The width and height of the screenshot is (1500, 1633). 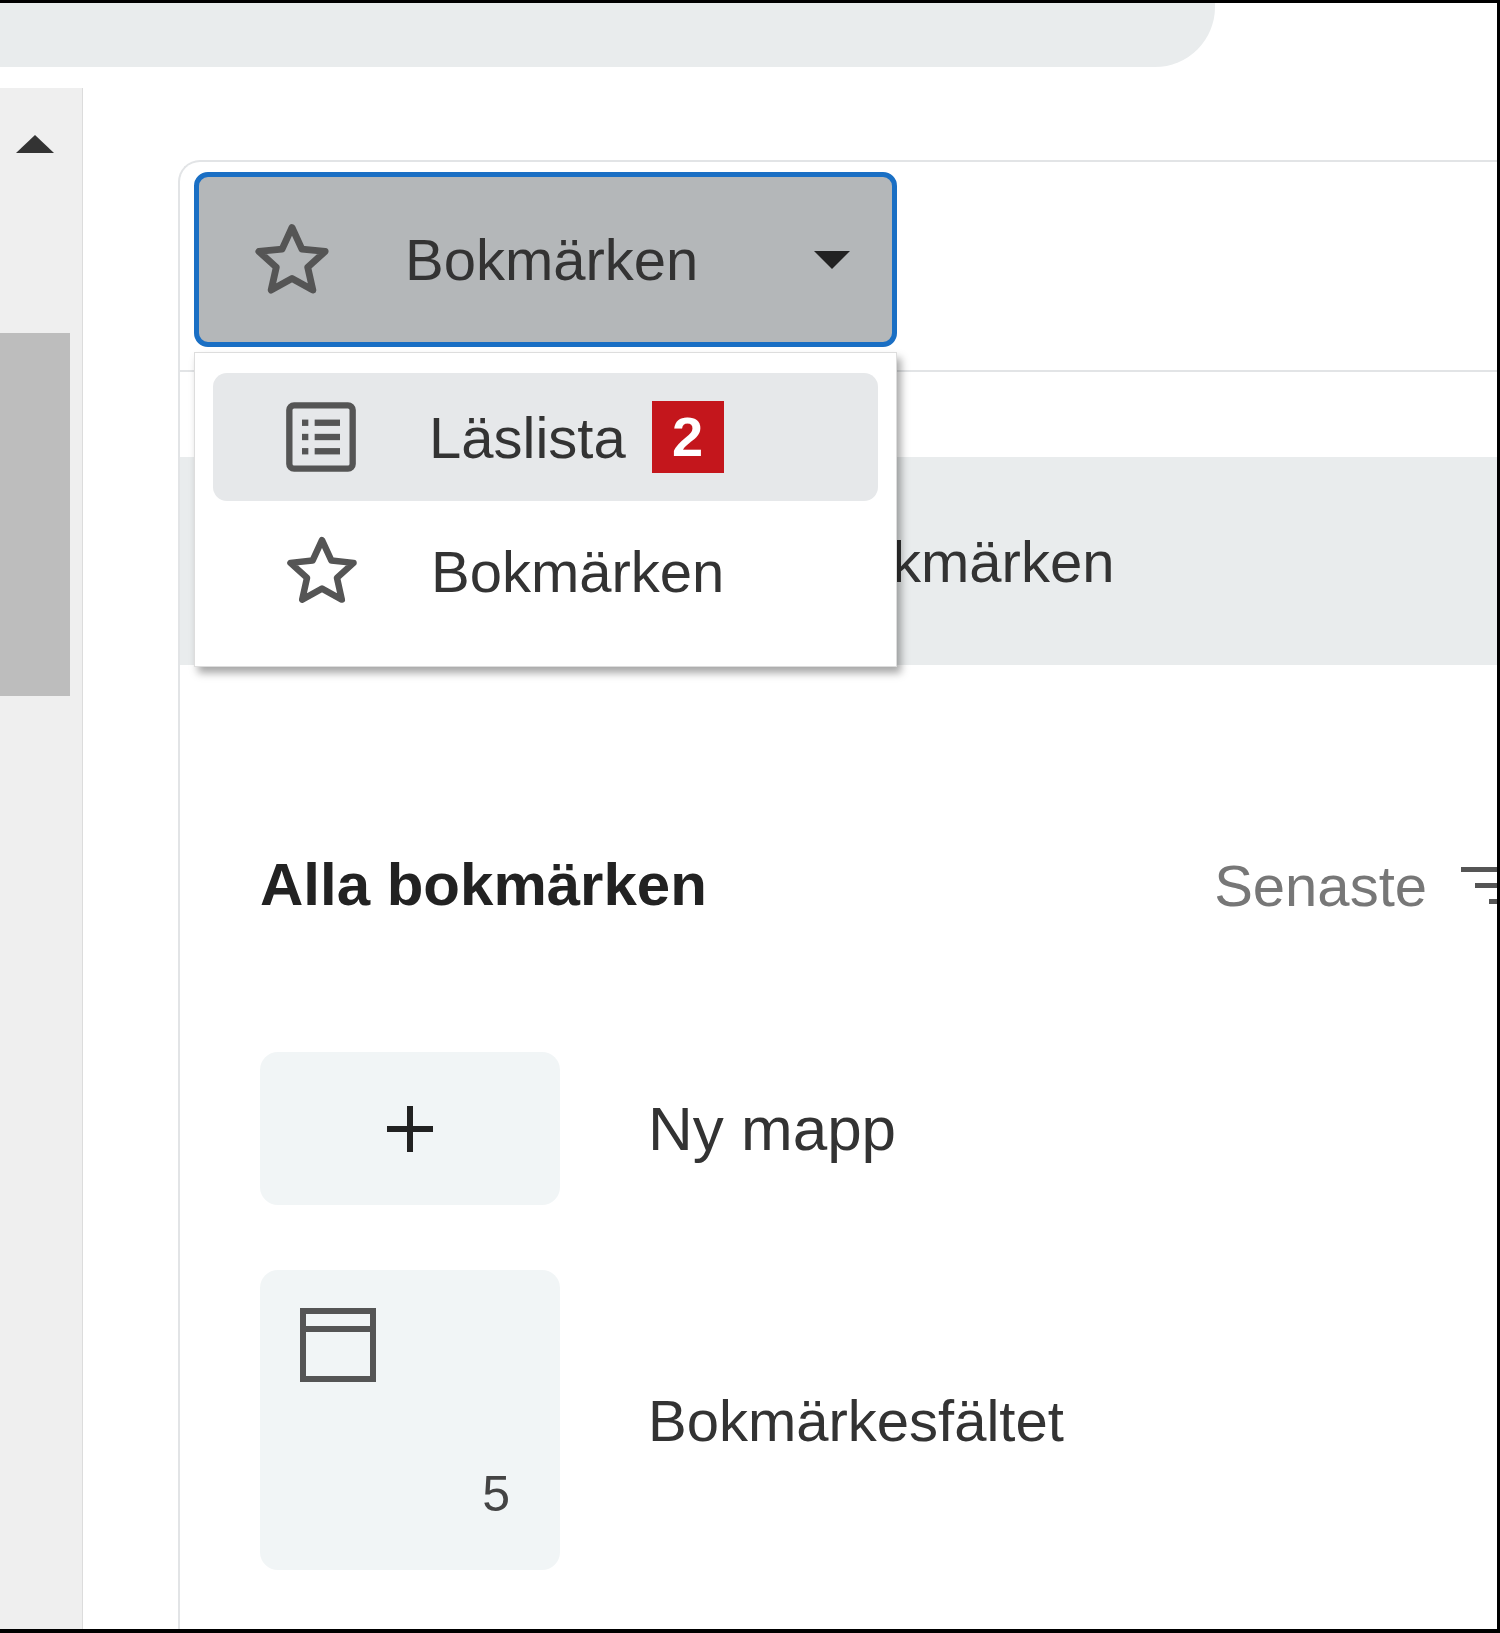 I want to click on item-count: 5, so click(x=496, y=1494).